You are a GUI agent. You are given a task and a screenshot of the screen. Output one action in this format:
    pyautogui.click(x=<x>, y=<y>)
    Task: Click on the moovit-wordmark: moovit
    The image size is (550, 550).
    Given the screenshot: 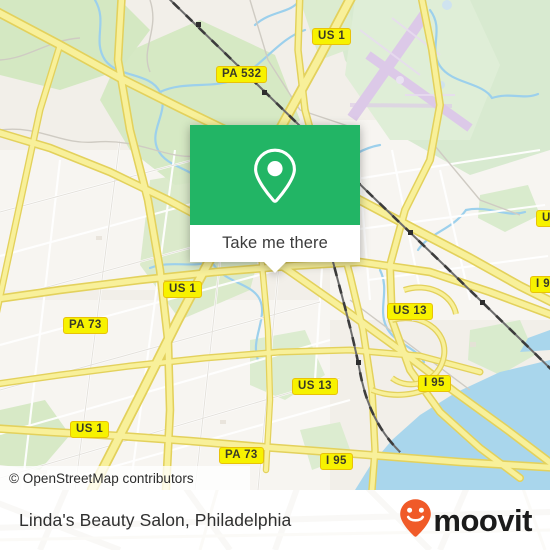 What is the action you would take?
    pyautogui.click(x=482, y=520)
    